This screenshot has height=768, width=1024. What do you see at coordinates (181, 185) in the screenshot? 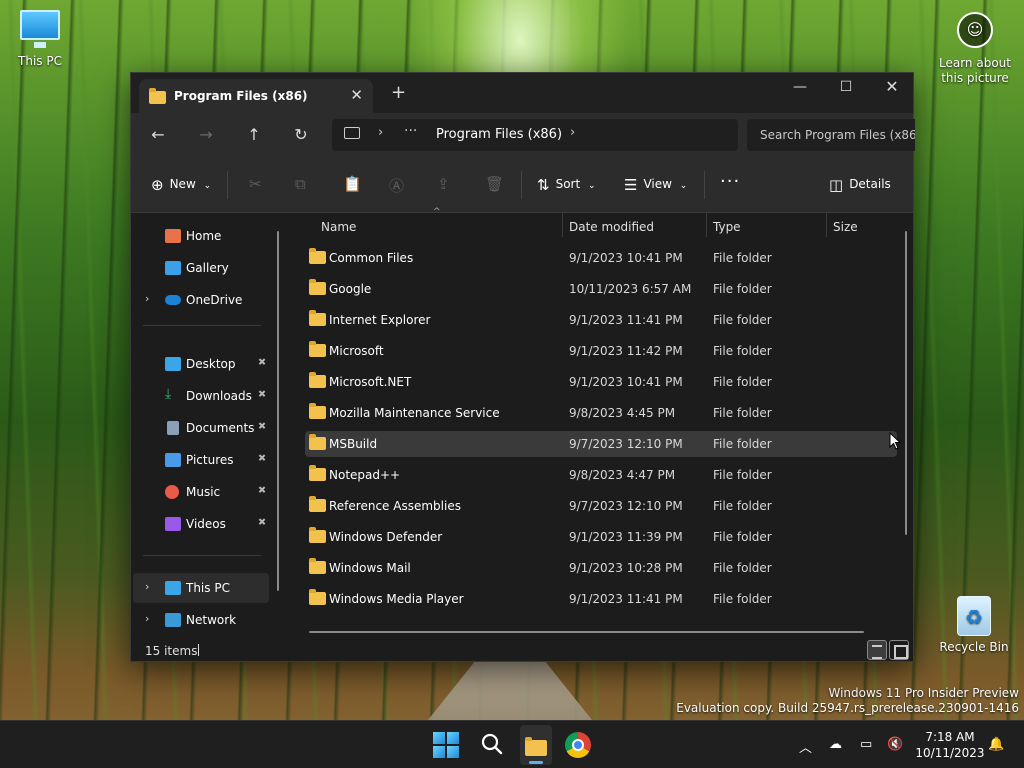
I see `new-button: ⊕ New ⌄` at bounding box center [181, 185].